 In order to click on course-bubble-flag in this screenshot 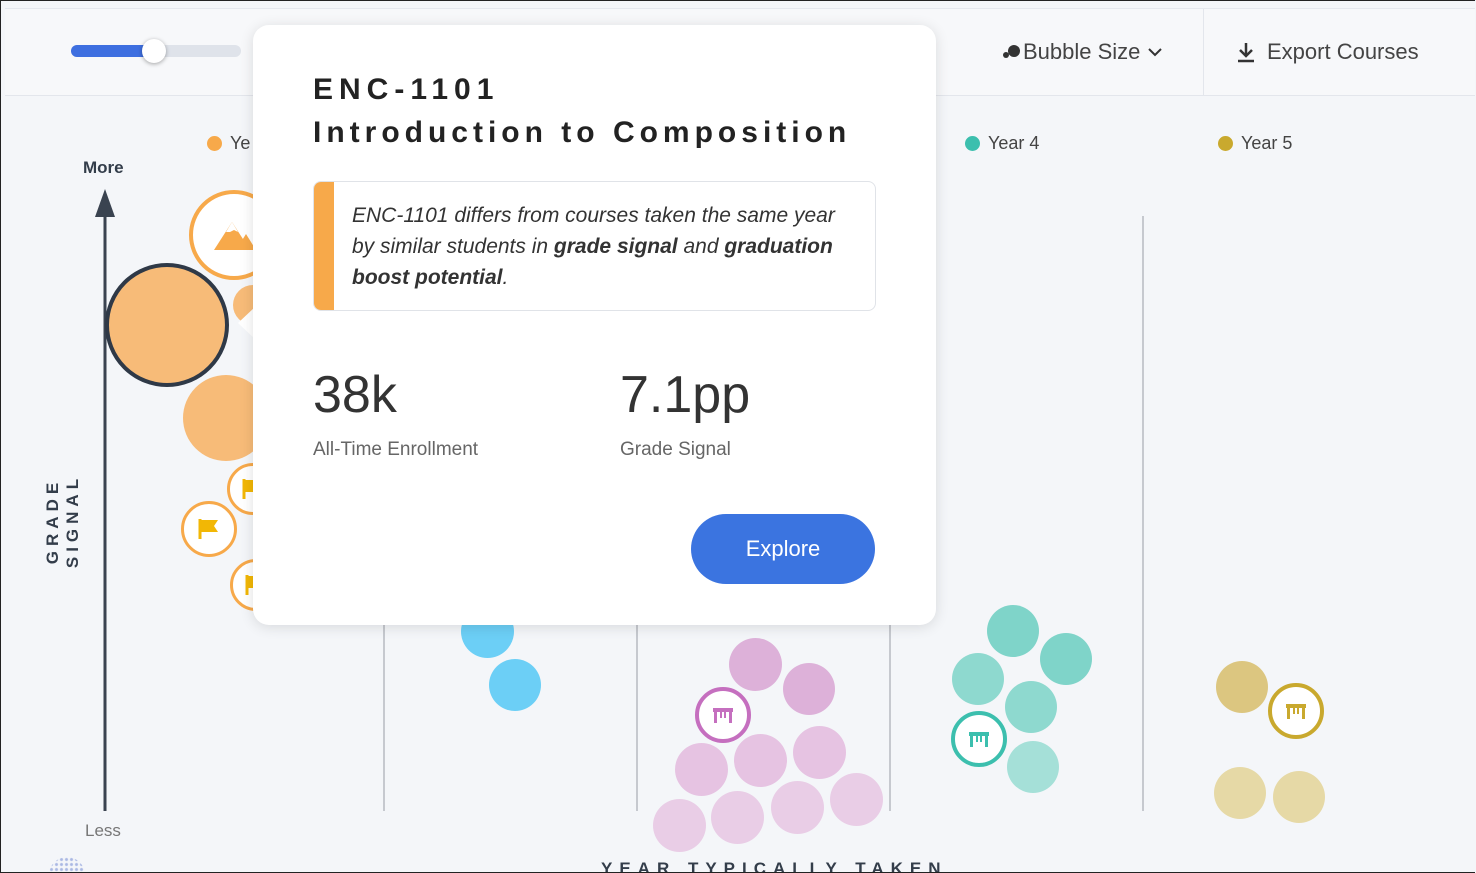, I will do `click(209, 529)`.